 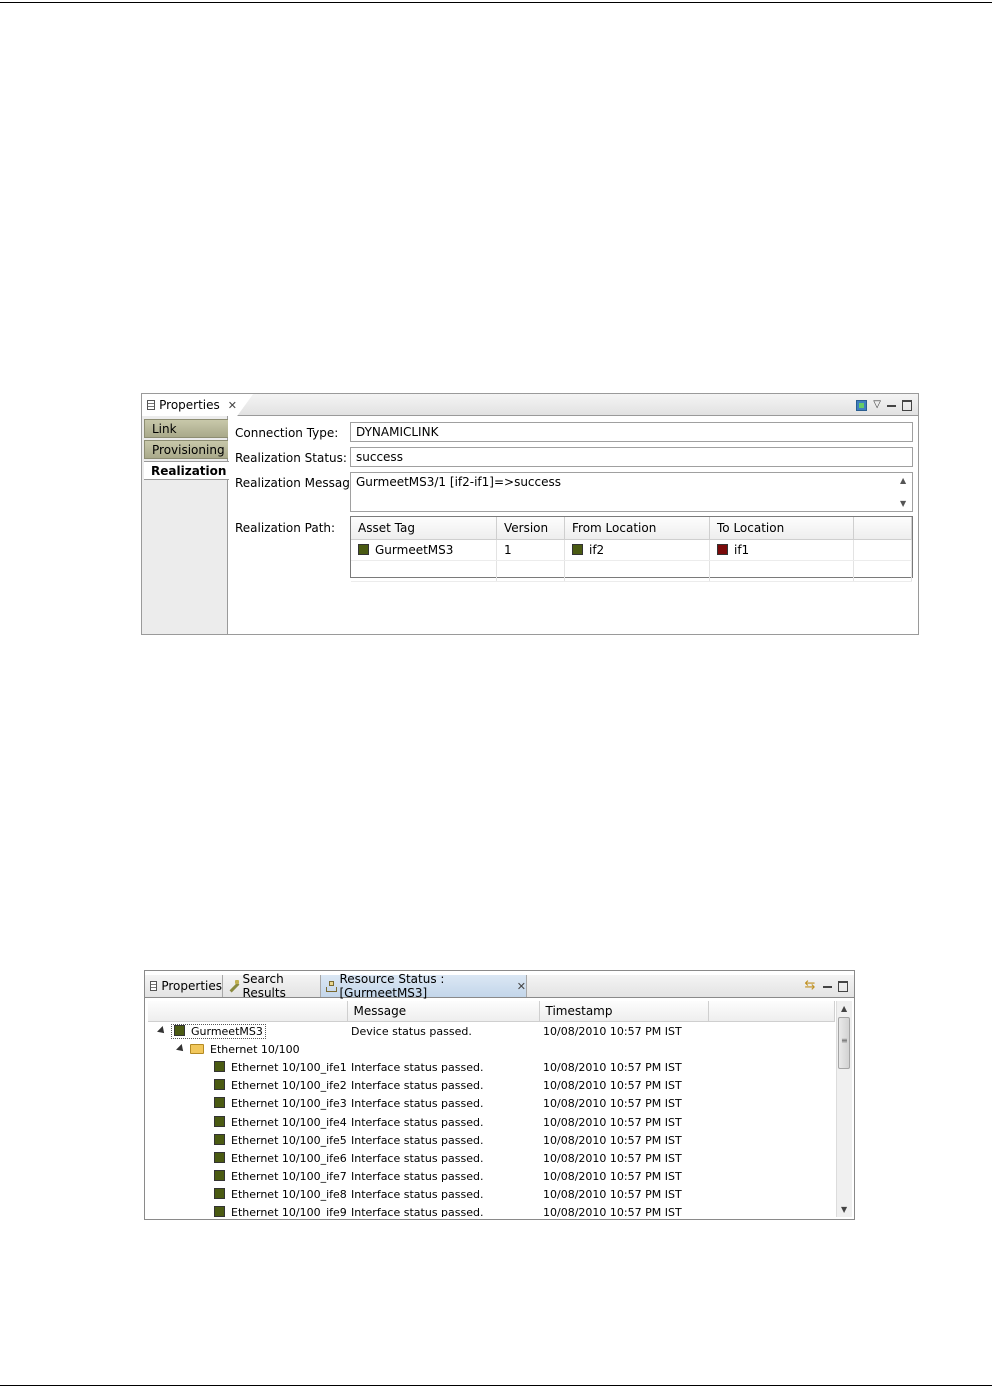 What do you see at coordinates (287, 433) in the screenshot?
I see `connection-type-label: Connection Type:` at bounding box center [287, 433].